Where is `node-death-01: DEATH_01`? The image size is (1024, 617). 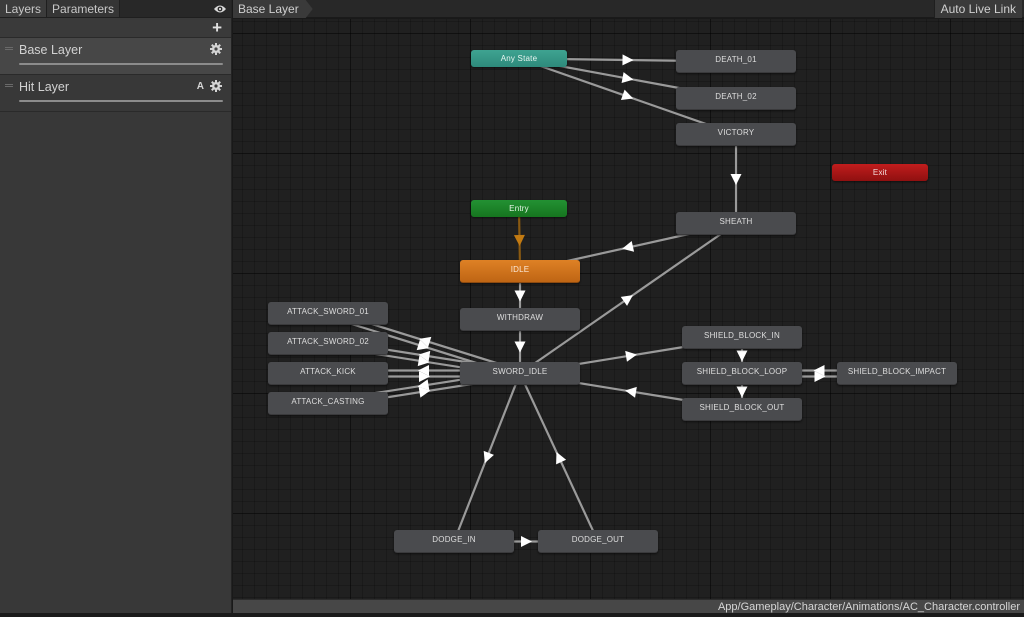 node-death-01: DEATH_01 is located at coordinates (736, 61).